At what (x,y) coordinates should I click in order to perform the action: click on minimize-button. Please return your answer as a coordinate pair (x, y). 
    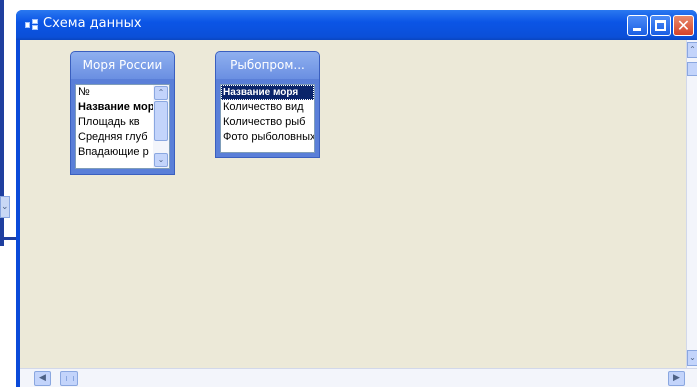
    Looking at the image, I should click on (637, 25).